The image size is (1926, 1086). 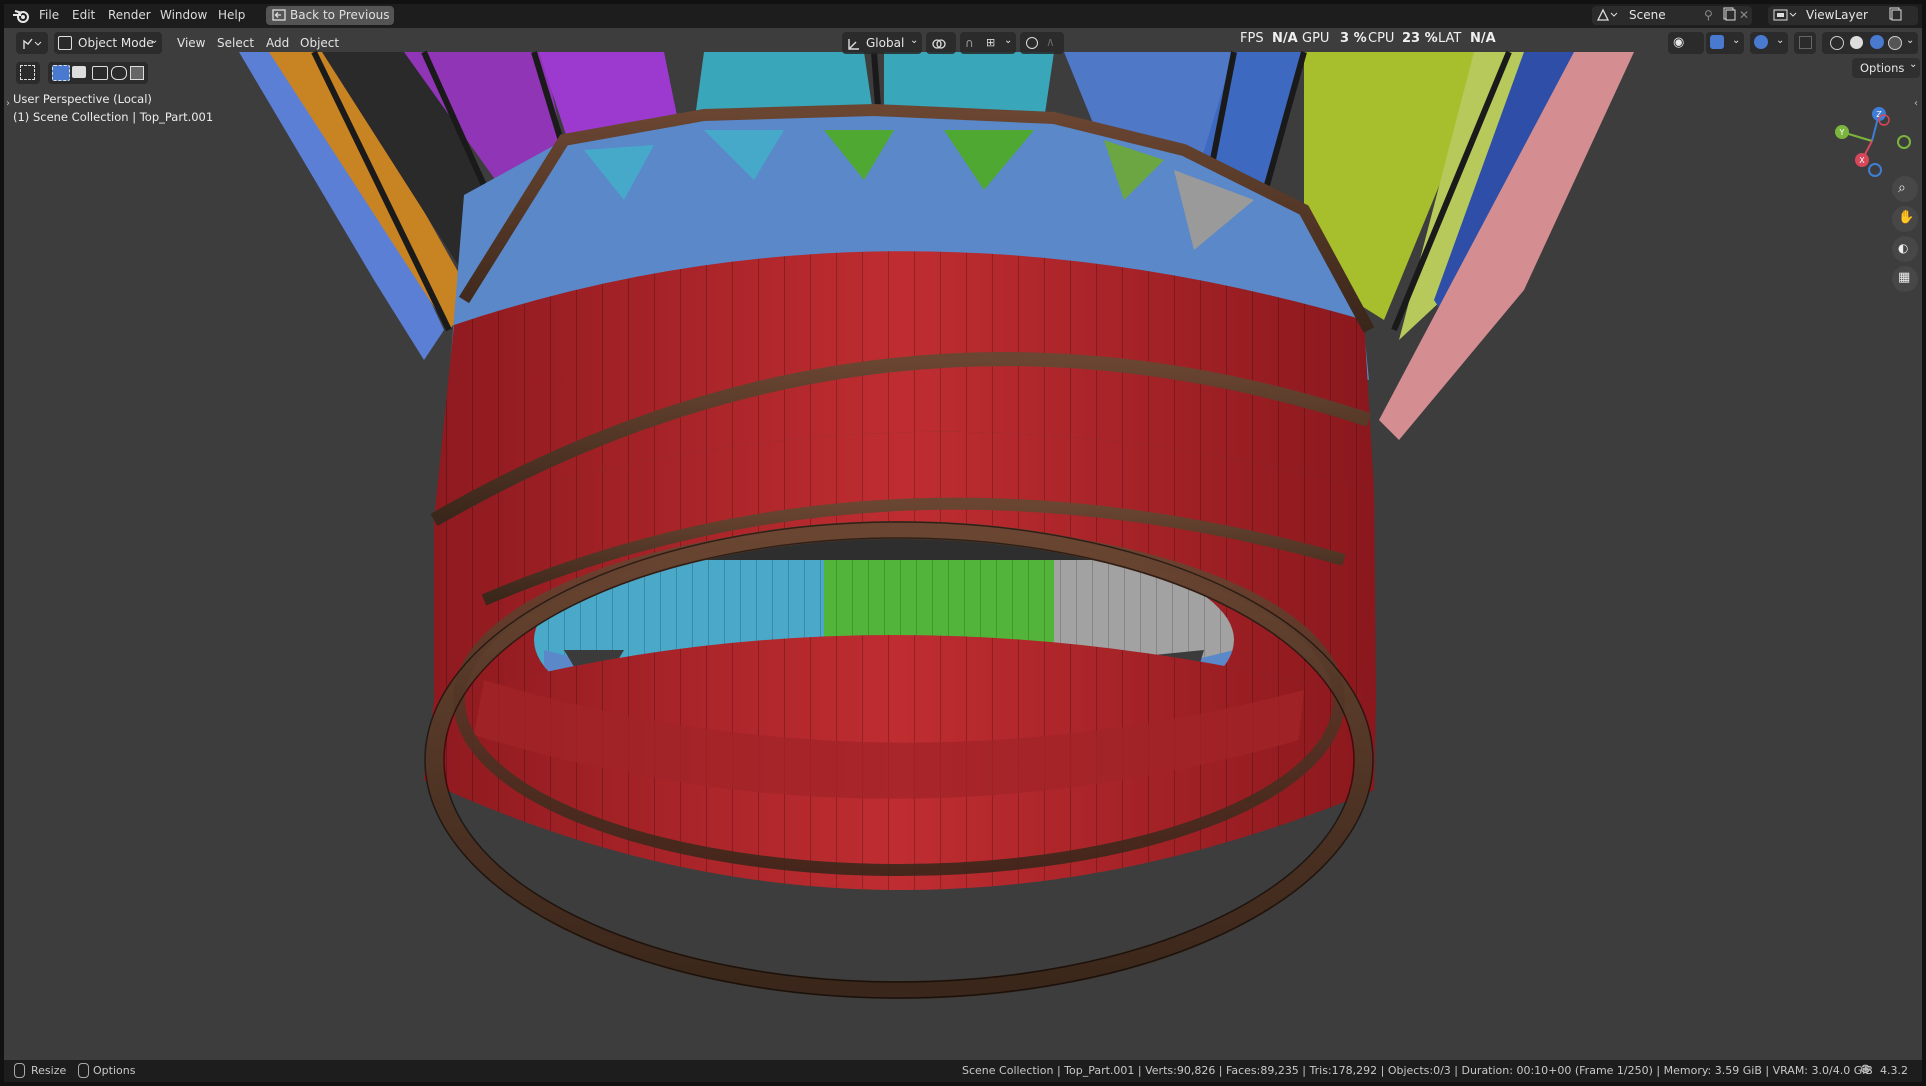 What do you see at coordinates (1285, 38) in the screenshot?
I see `fps-value: N/A` at bounding box center [1285, 38].